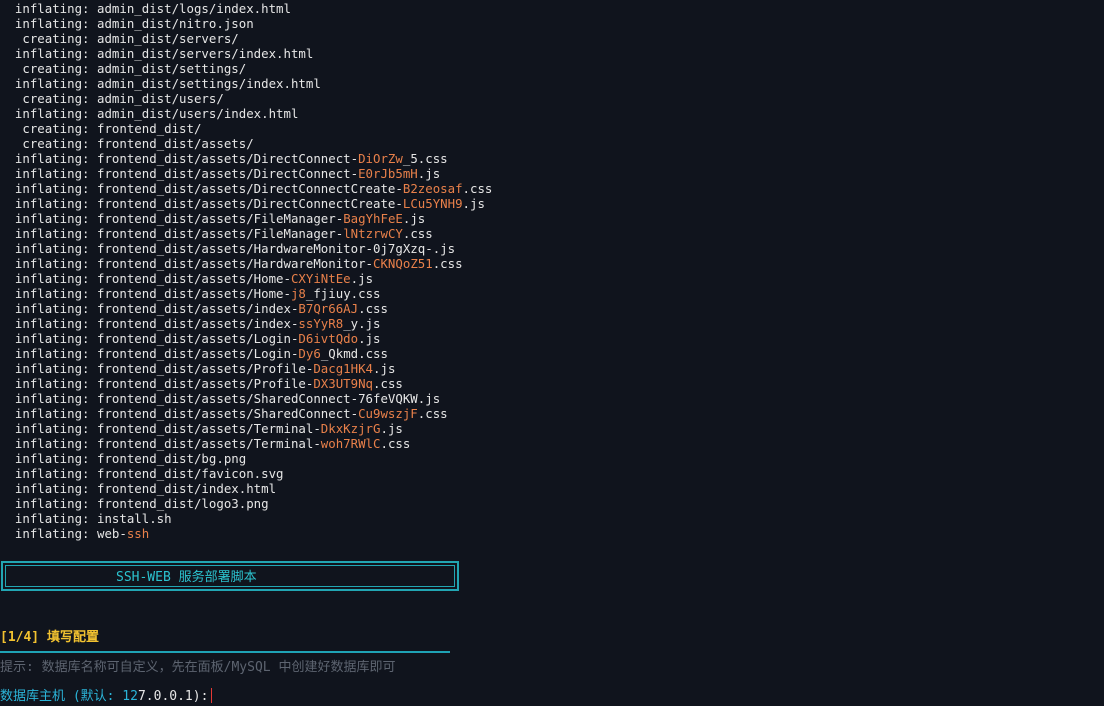 The height and width of the screenshot is (706, 1104). I want to click on log-path: admin_dist/servers/index.html, so click(205, 53).